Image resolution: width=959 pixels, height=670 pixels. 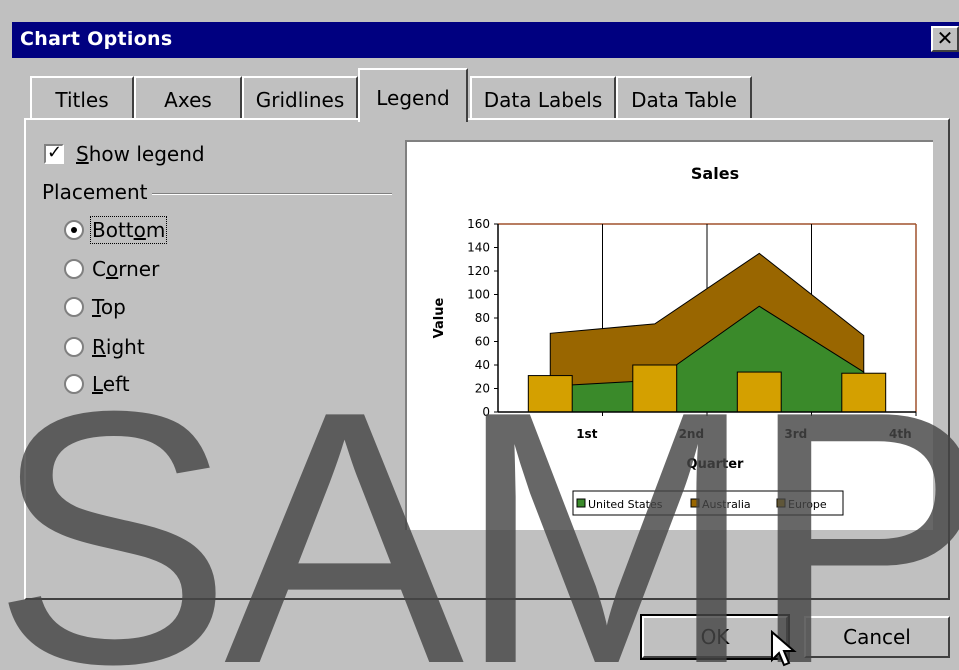 I want to click on placement-label-bottom: Bottom, so click(x=128, y=230).